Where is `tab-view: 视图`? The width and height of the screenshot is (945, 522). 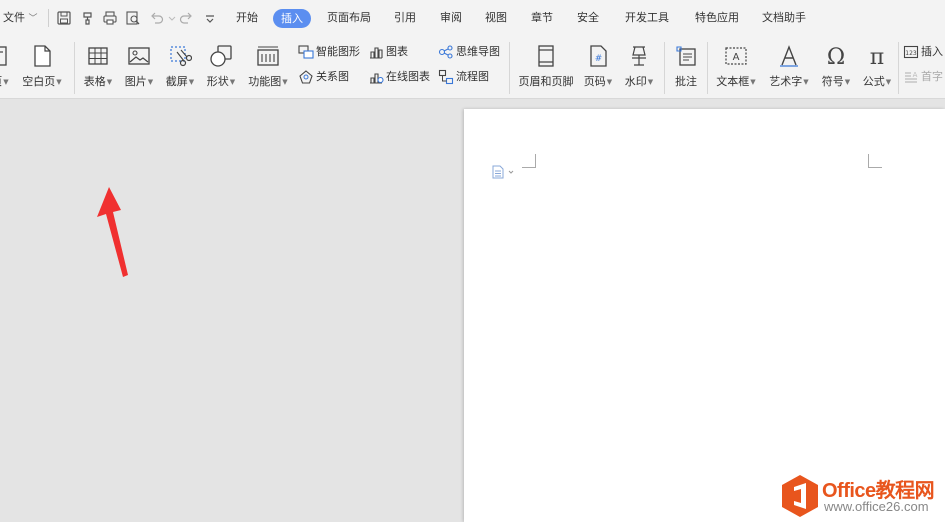
tab-view: 视图 is located at coordinates (496, 18).